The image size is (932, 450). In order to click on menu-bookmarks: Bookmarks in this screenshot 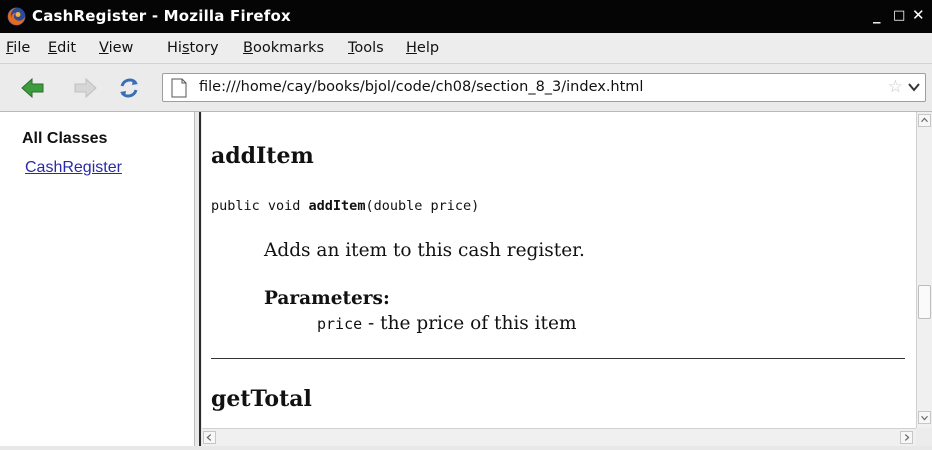, I will do `click(283, 48)`.